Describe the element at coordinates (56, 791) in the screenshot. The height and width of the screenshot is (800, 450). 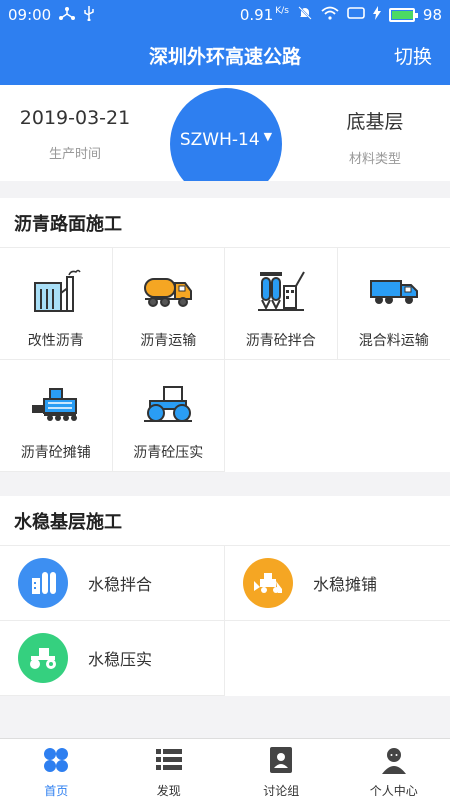
I see `tab-label: 首页` at that location.